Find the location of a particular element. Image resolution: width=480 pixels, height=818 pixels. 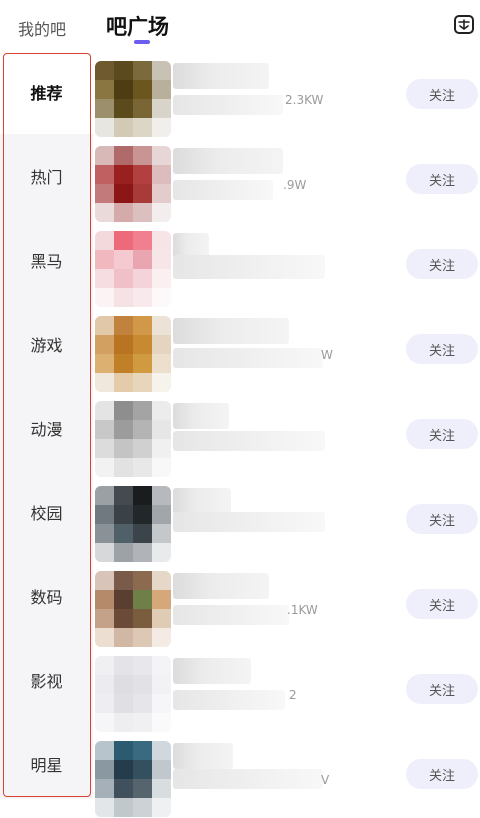

member-count: .1KW is located at coordinates (302, 610).